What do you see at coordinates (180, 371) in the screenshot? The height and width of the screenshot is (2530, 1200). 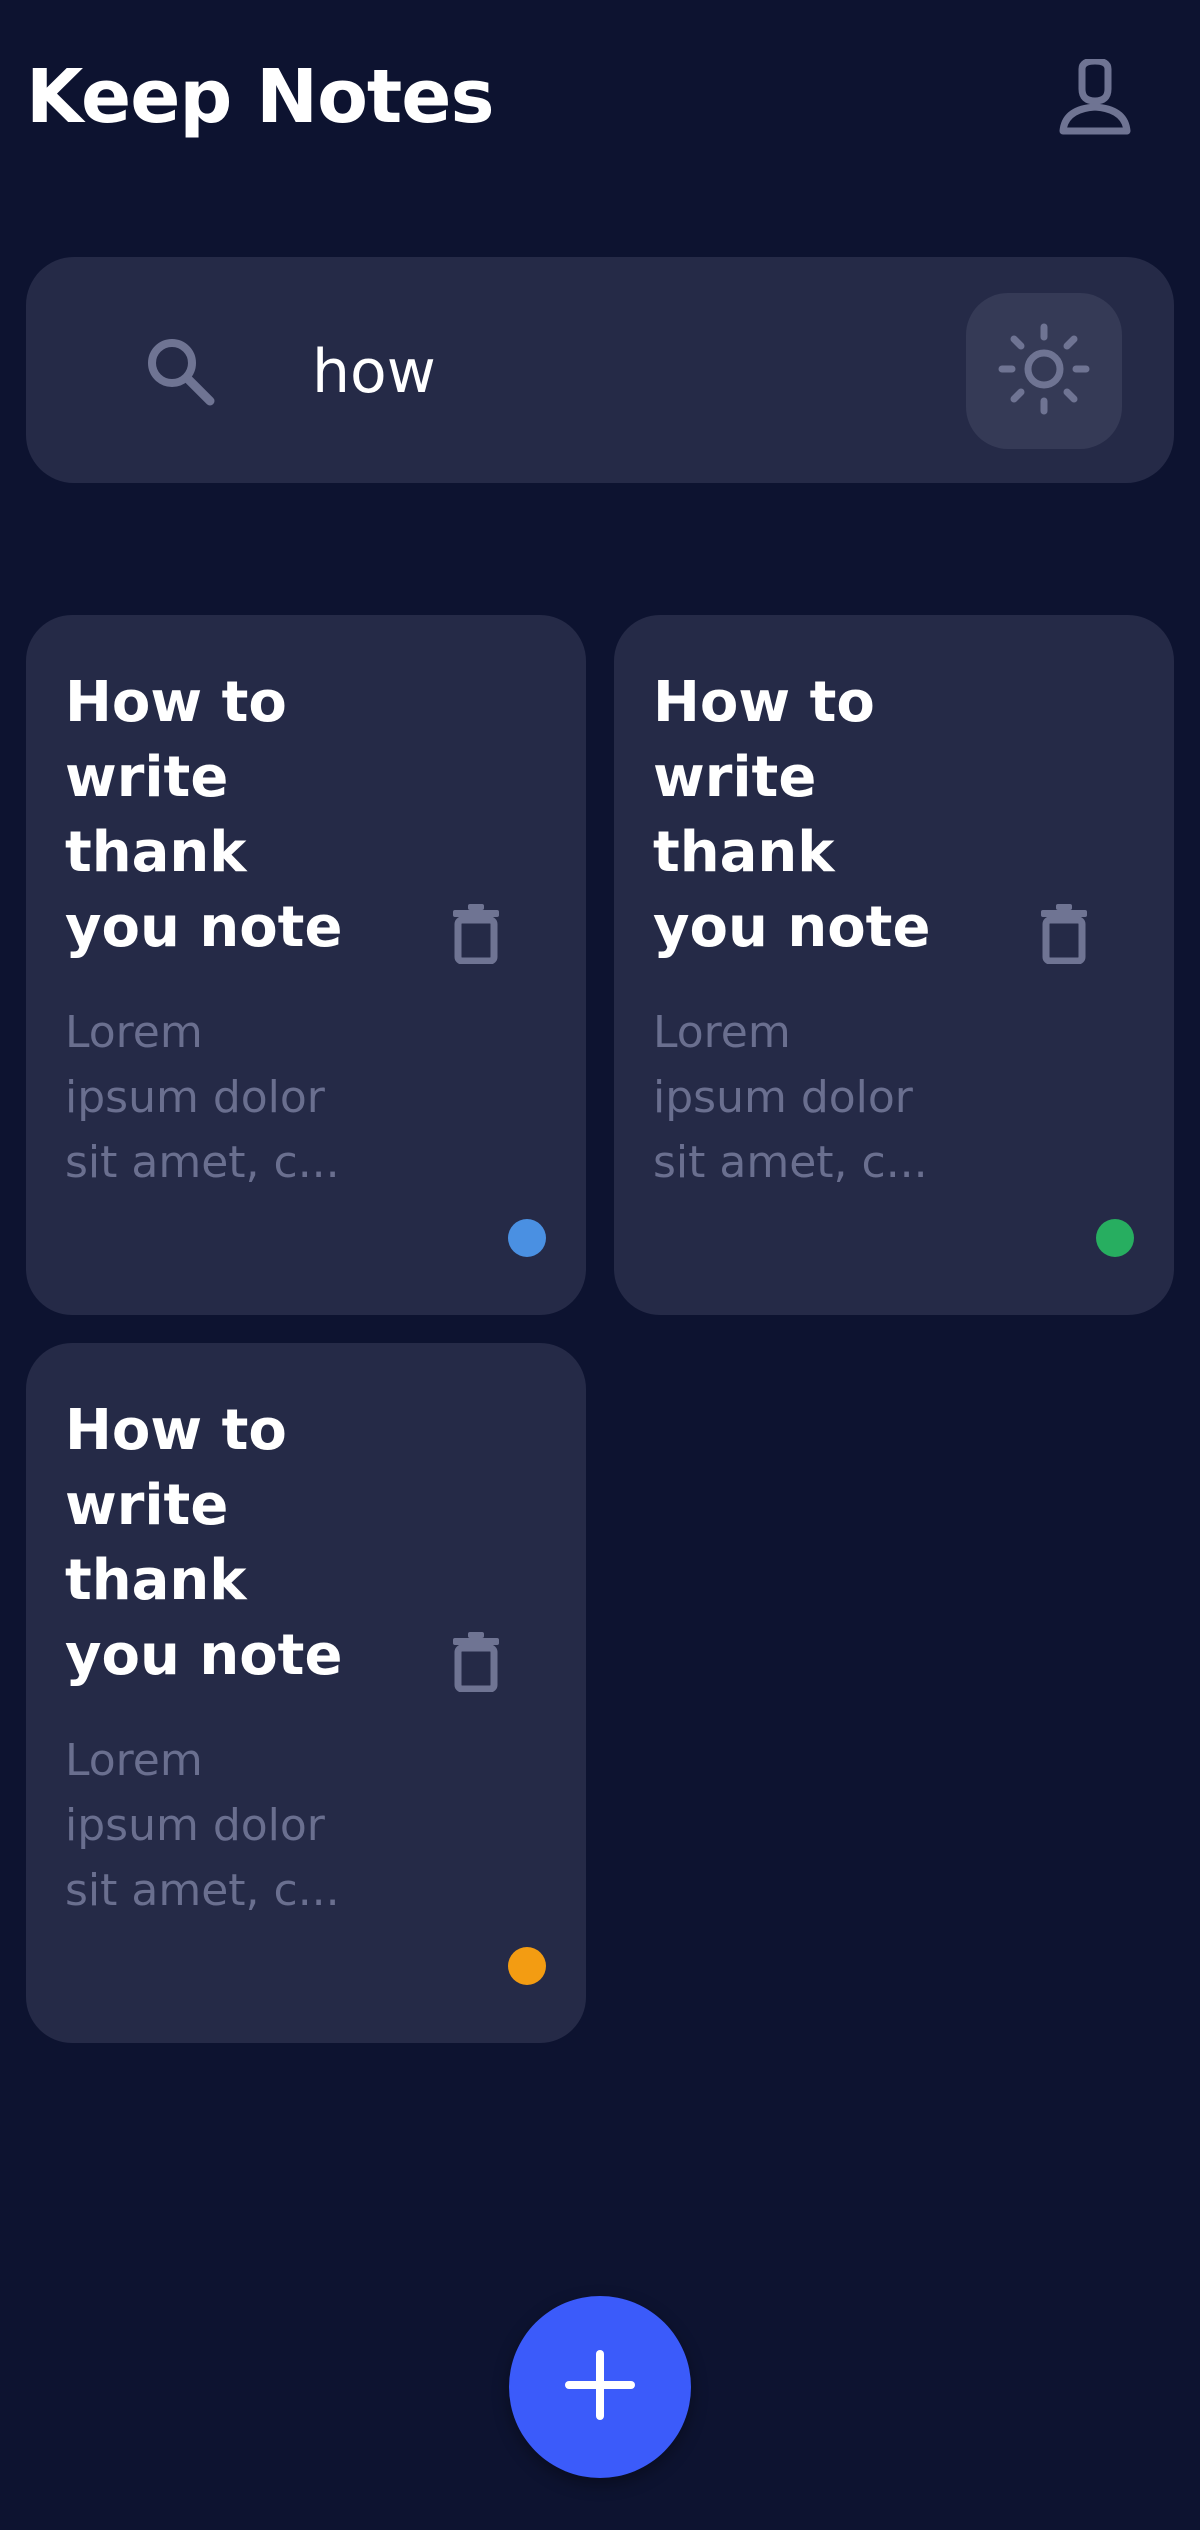 I see `search-icon` at bounding box center [180, 371].